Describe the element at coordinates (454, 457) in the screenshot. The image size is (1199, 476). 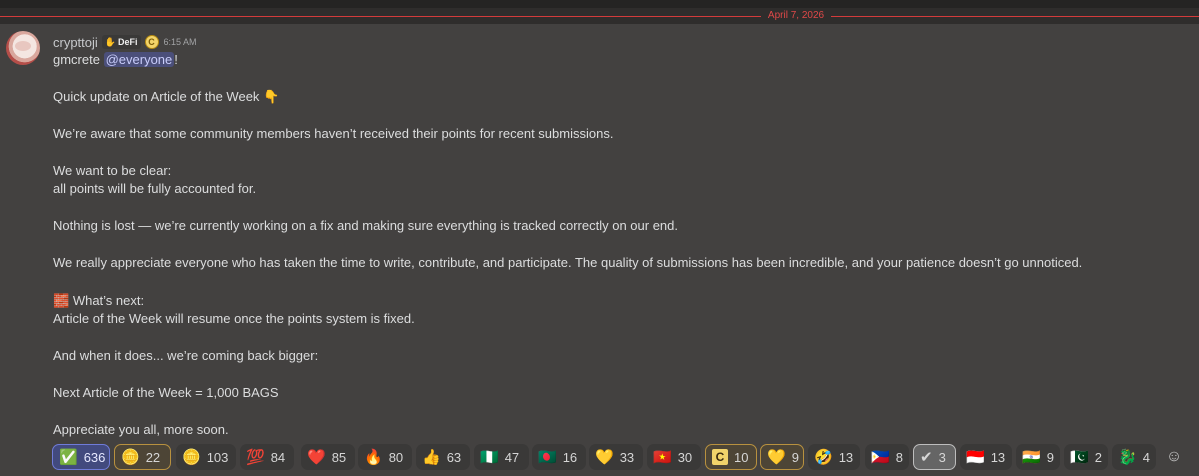
I see `reaction-count: 63` at that location.